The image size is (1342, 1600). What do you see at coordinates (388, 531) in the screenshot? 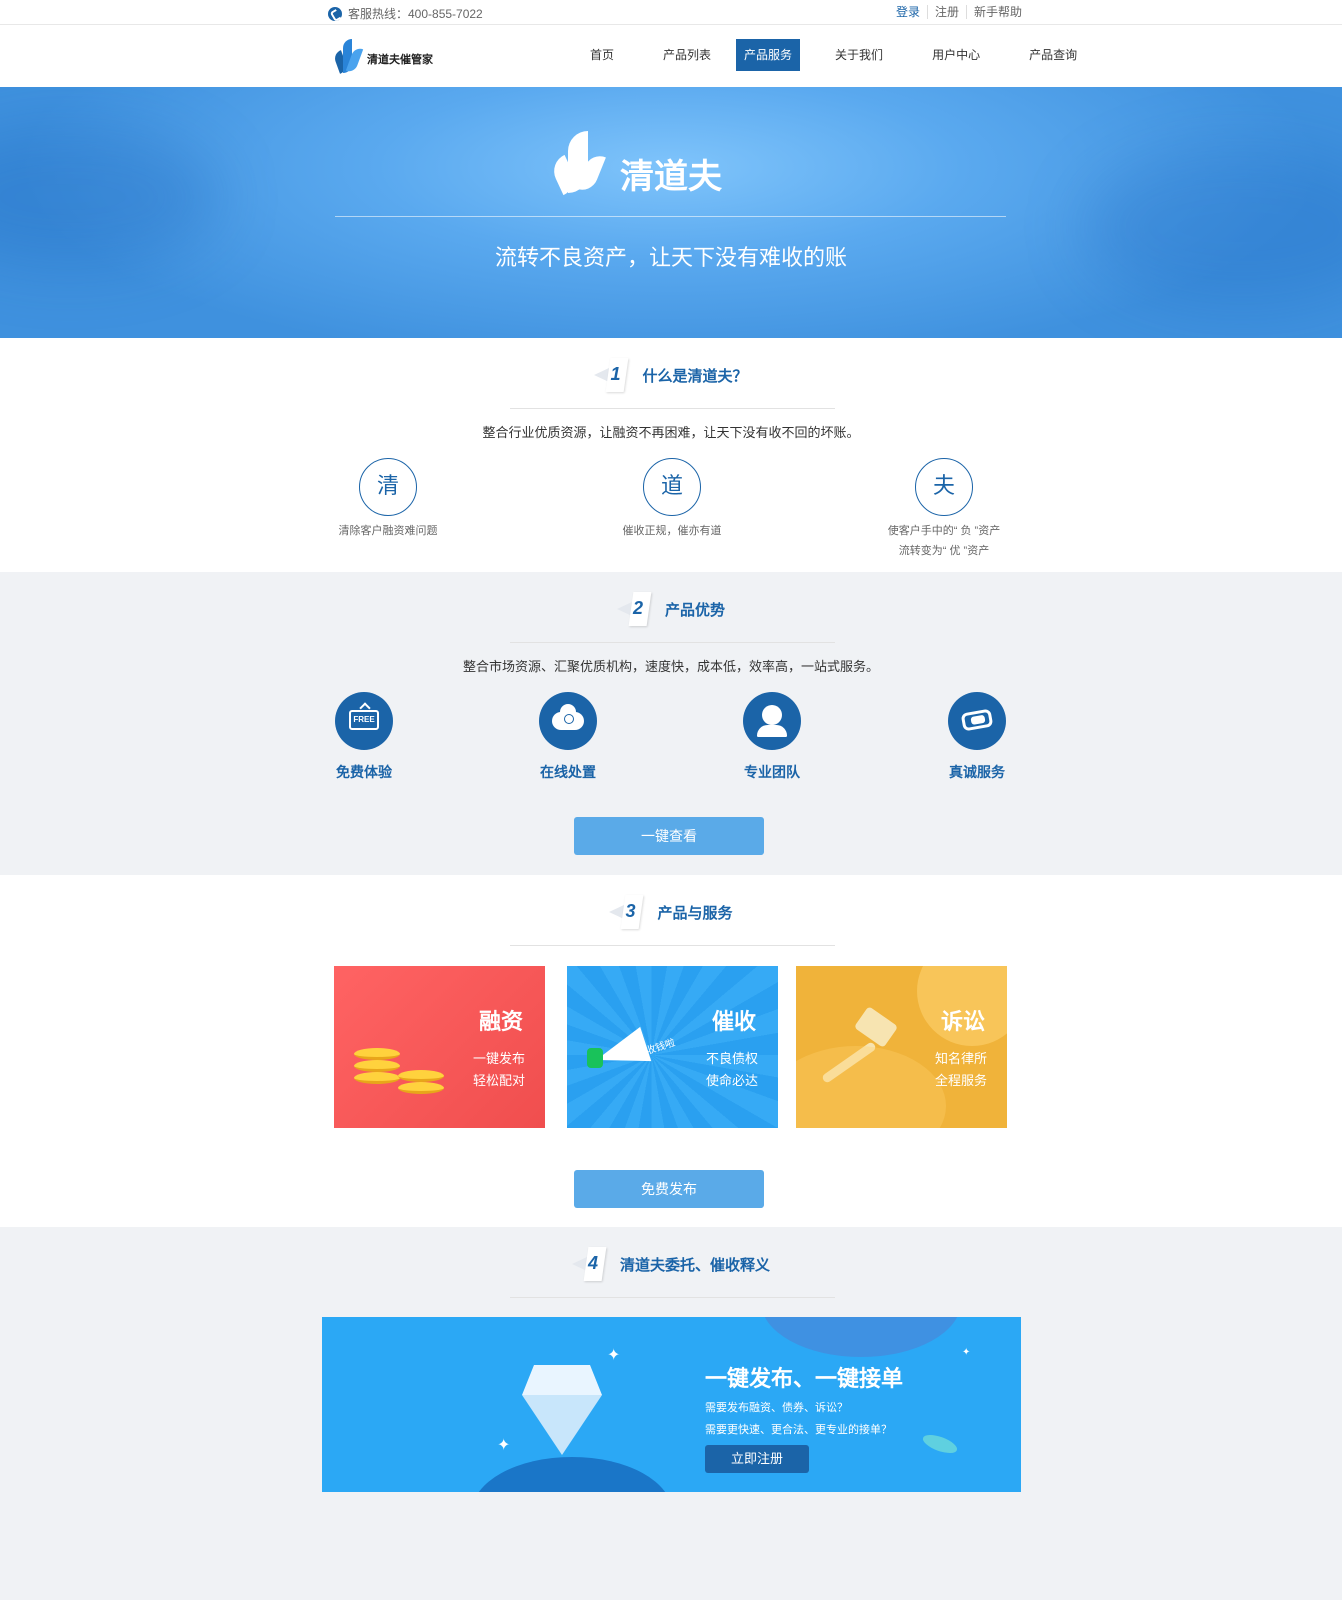
I see `concept-desc: 清除客户融资难问题` at bounding box center [388, 531].